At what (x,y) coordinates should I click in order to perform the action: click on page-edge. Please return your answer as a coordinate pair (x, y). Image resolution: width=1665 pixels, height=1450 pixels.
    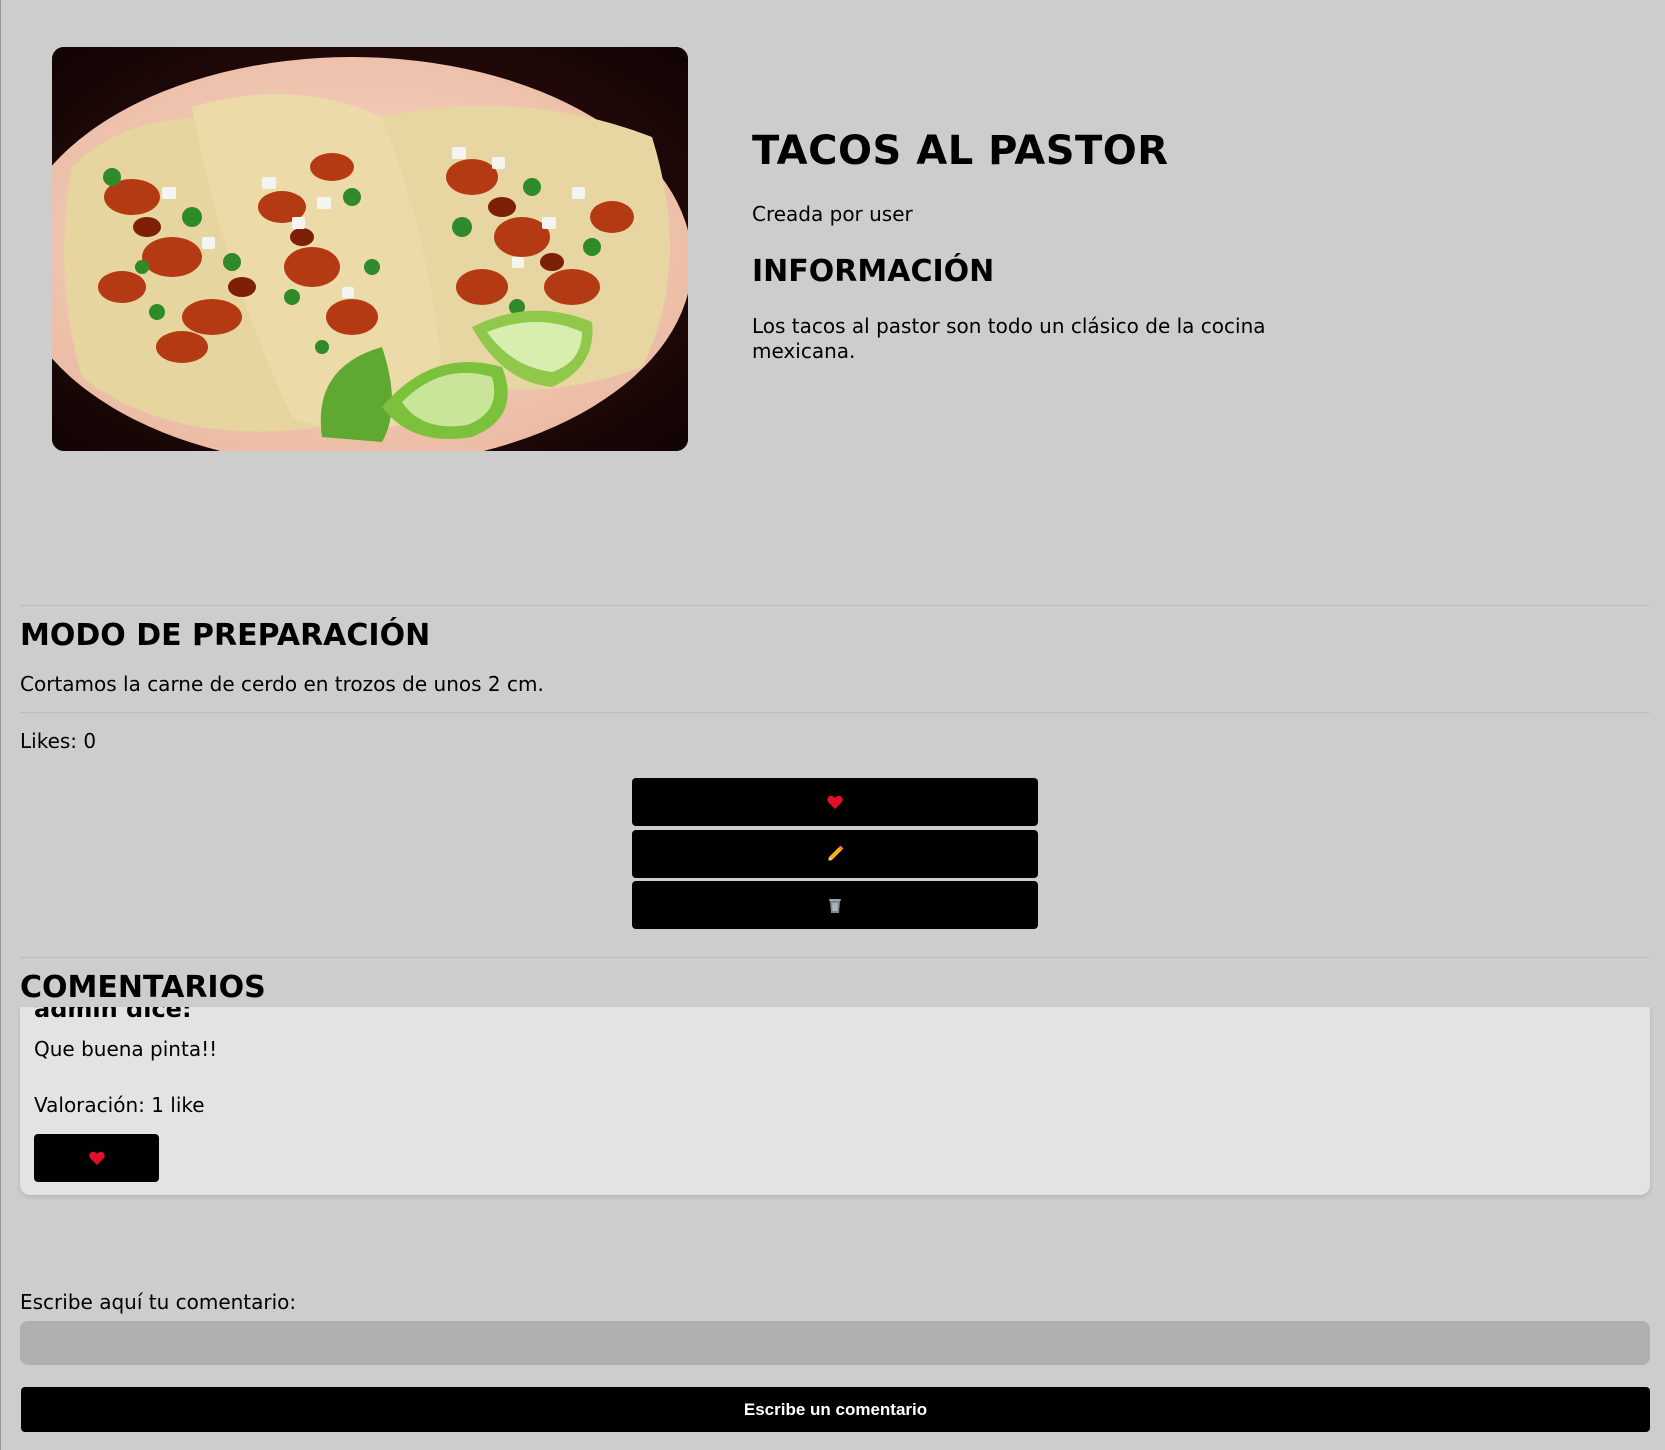
    Looking at the image, I should click on (0, 725).